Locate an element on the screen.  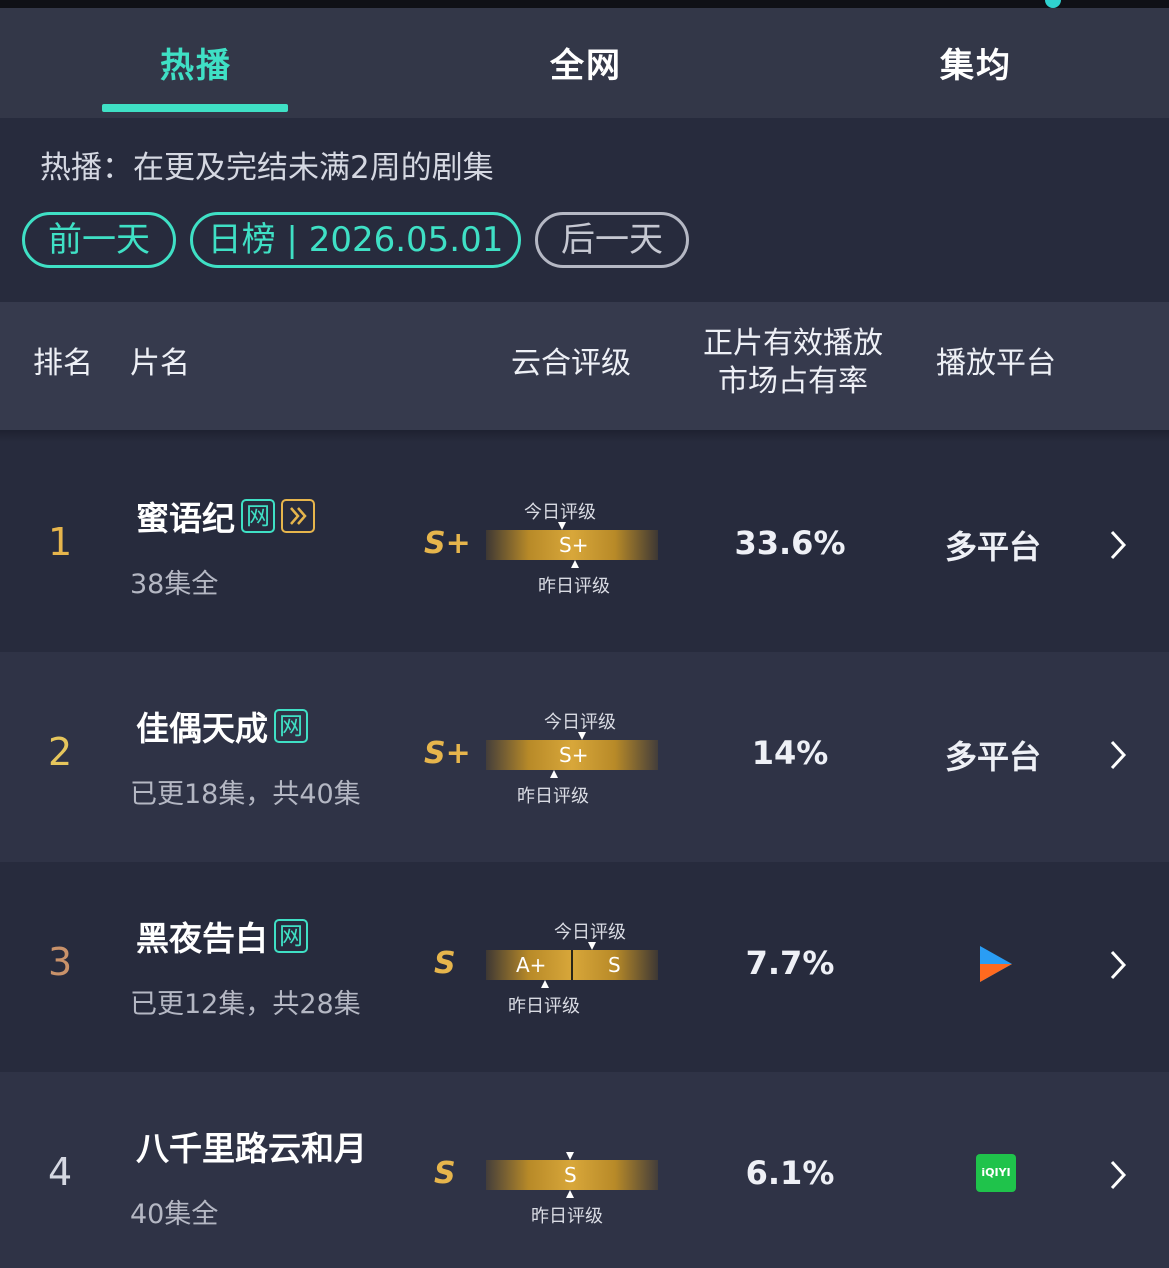
episode-status: 已更12集，共28集 is located at coordinates (245, 1004).